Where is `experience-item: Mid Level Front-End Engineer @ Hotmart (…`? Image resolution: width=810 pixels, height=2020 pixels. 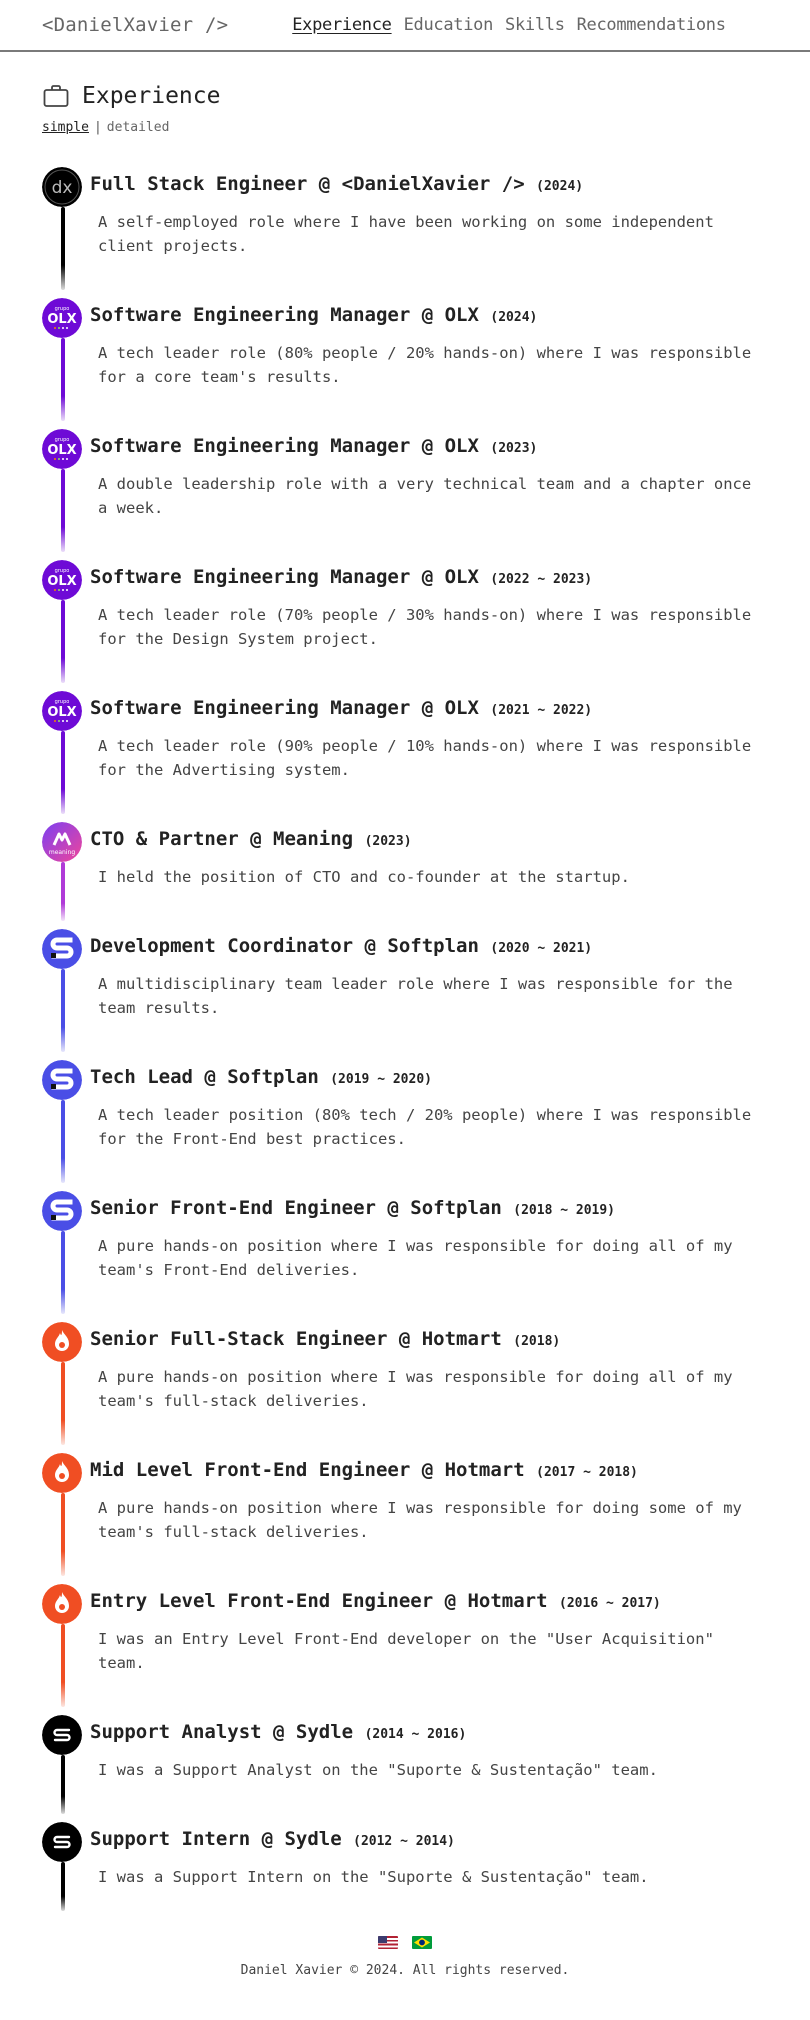 experience-item: Mid Level Front-End Engineer @ Hotmart (… is located at coordinates (405, 1518).